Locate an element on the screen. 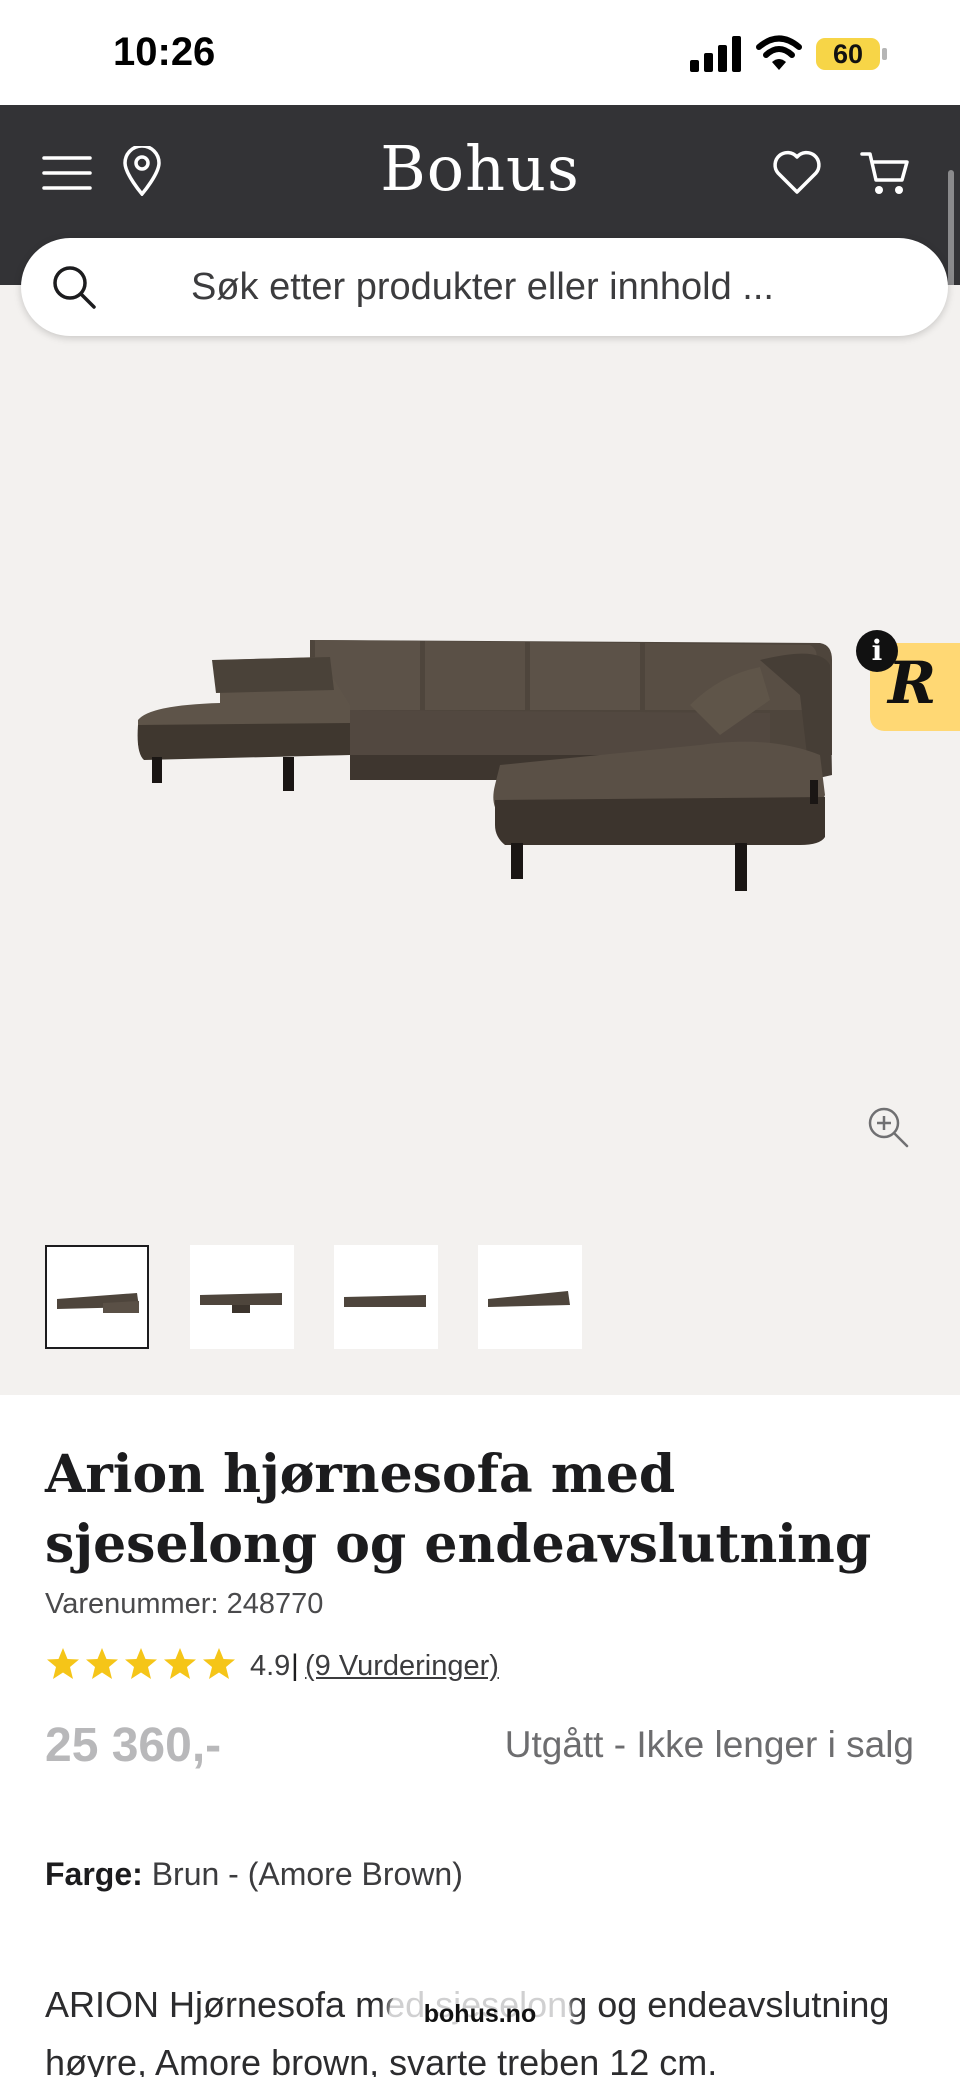  color-row: Farge: Brun - (Amore Brown) is located at coordinates (254, 1874).